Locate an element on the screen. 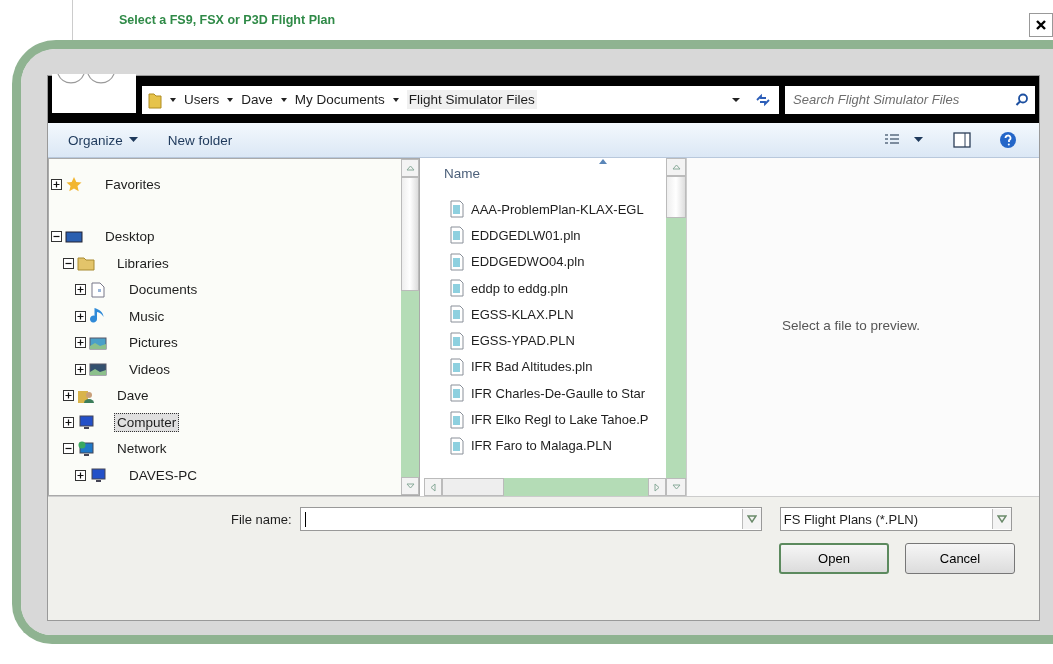  close-button is located at coordinates (1041, 25).